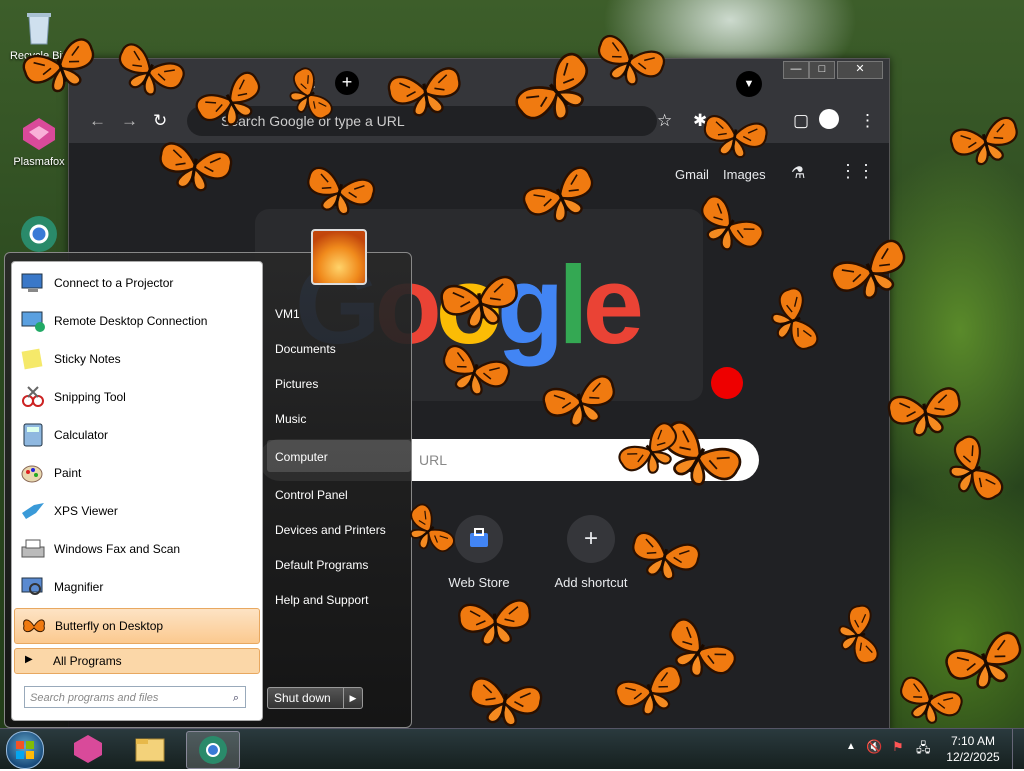 Image resolution: width=1024 pixels, height=771 pixels. I want to click on action-center-flag-icon: ⚑, so click(898, 747).